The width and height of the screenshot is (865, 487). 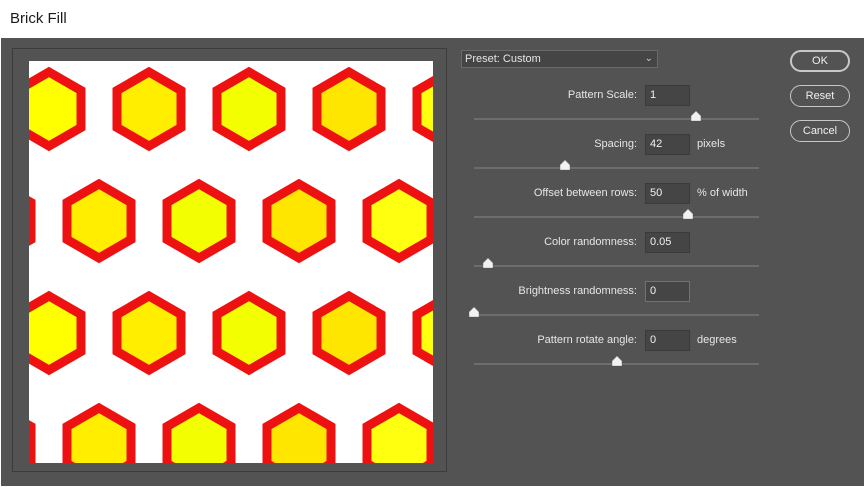 What do you see at coordinates (616, 214) in the screenshot?
I see `offset-slider` at bounding box center [616, 214].